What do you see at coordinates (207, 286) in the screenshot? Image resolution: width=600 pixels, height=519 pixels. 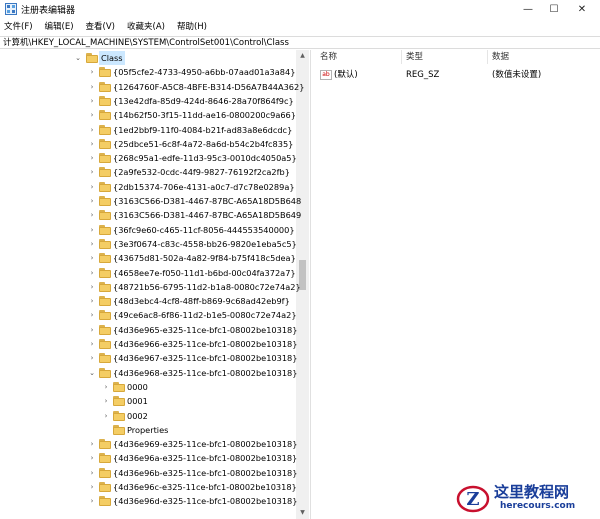 I see `tree-key-label: {48721b56-6795-11d2-b1a8-0080c72e74a2}` at bounding box center [207, 286].